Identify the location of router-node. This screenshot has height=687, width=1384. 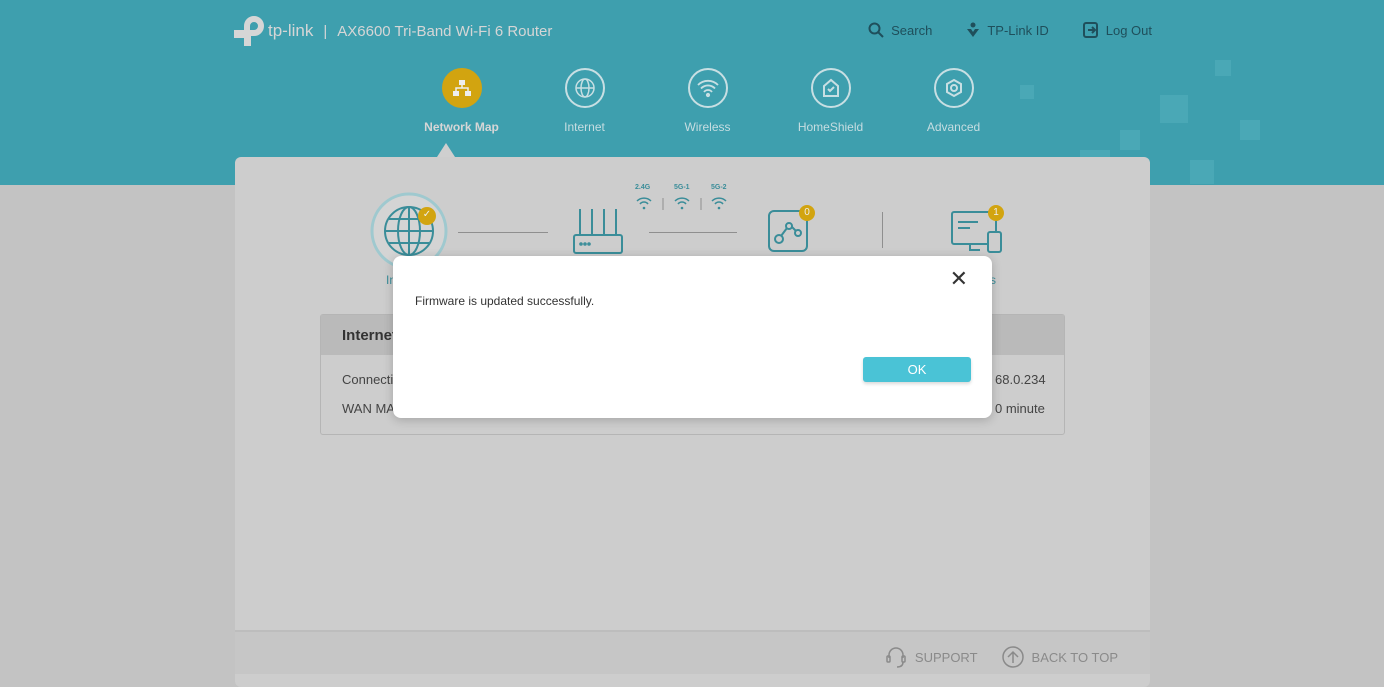
(598, 233).